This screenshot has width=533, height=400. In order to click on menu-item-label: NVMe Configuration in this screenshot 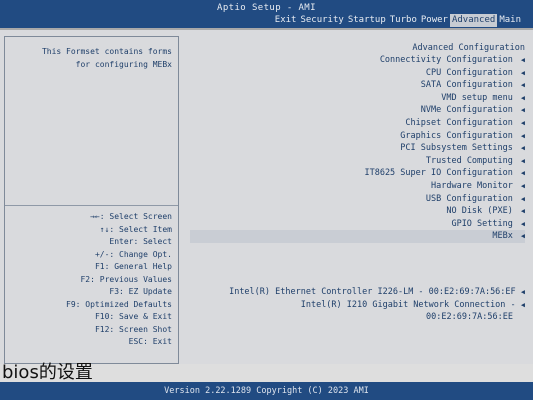, I will do `click(466, 110)`.